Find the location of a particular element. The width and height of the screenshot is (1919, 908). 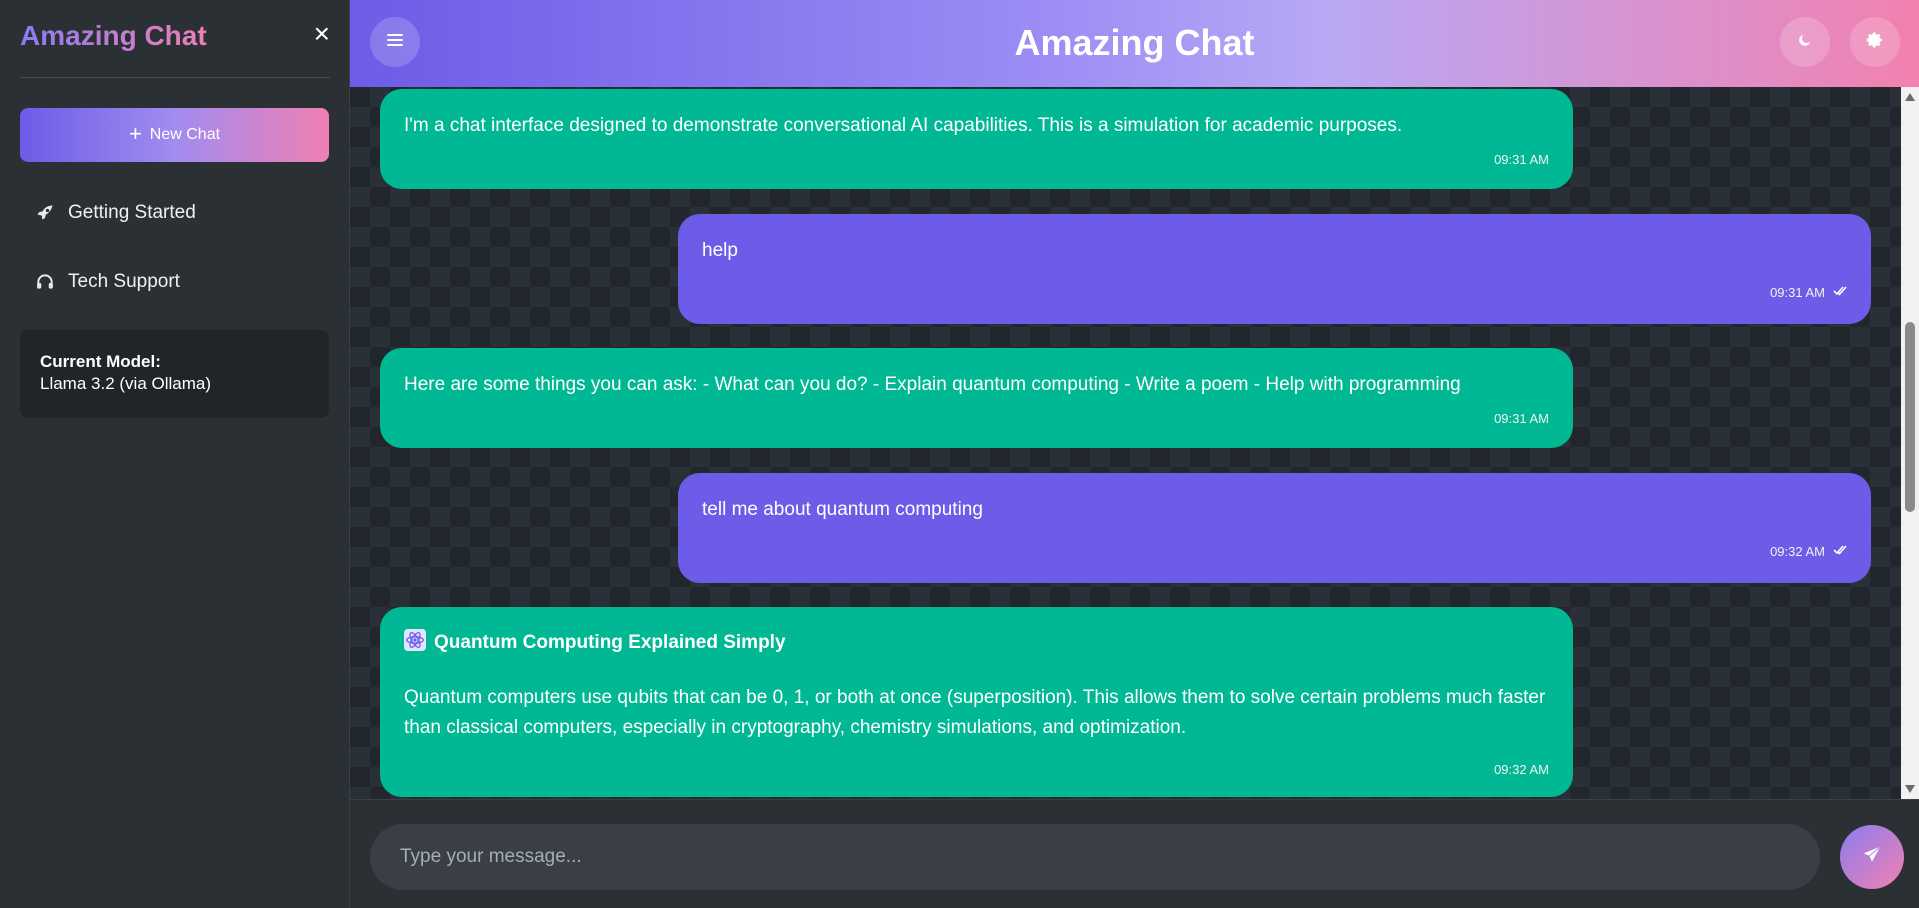

sidebar-item-tech-support: Tech Support is located at coordinates (174, 282).